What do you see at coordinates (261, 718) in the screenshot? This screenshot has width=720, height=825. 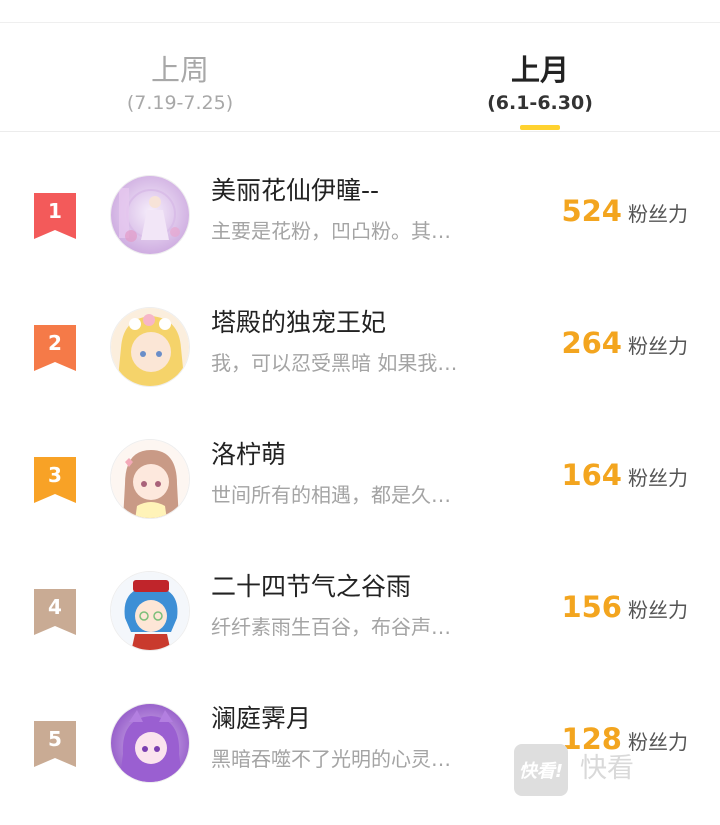 I see `user-name: 澜庭霁月` at bounding box center [261, 718].